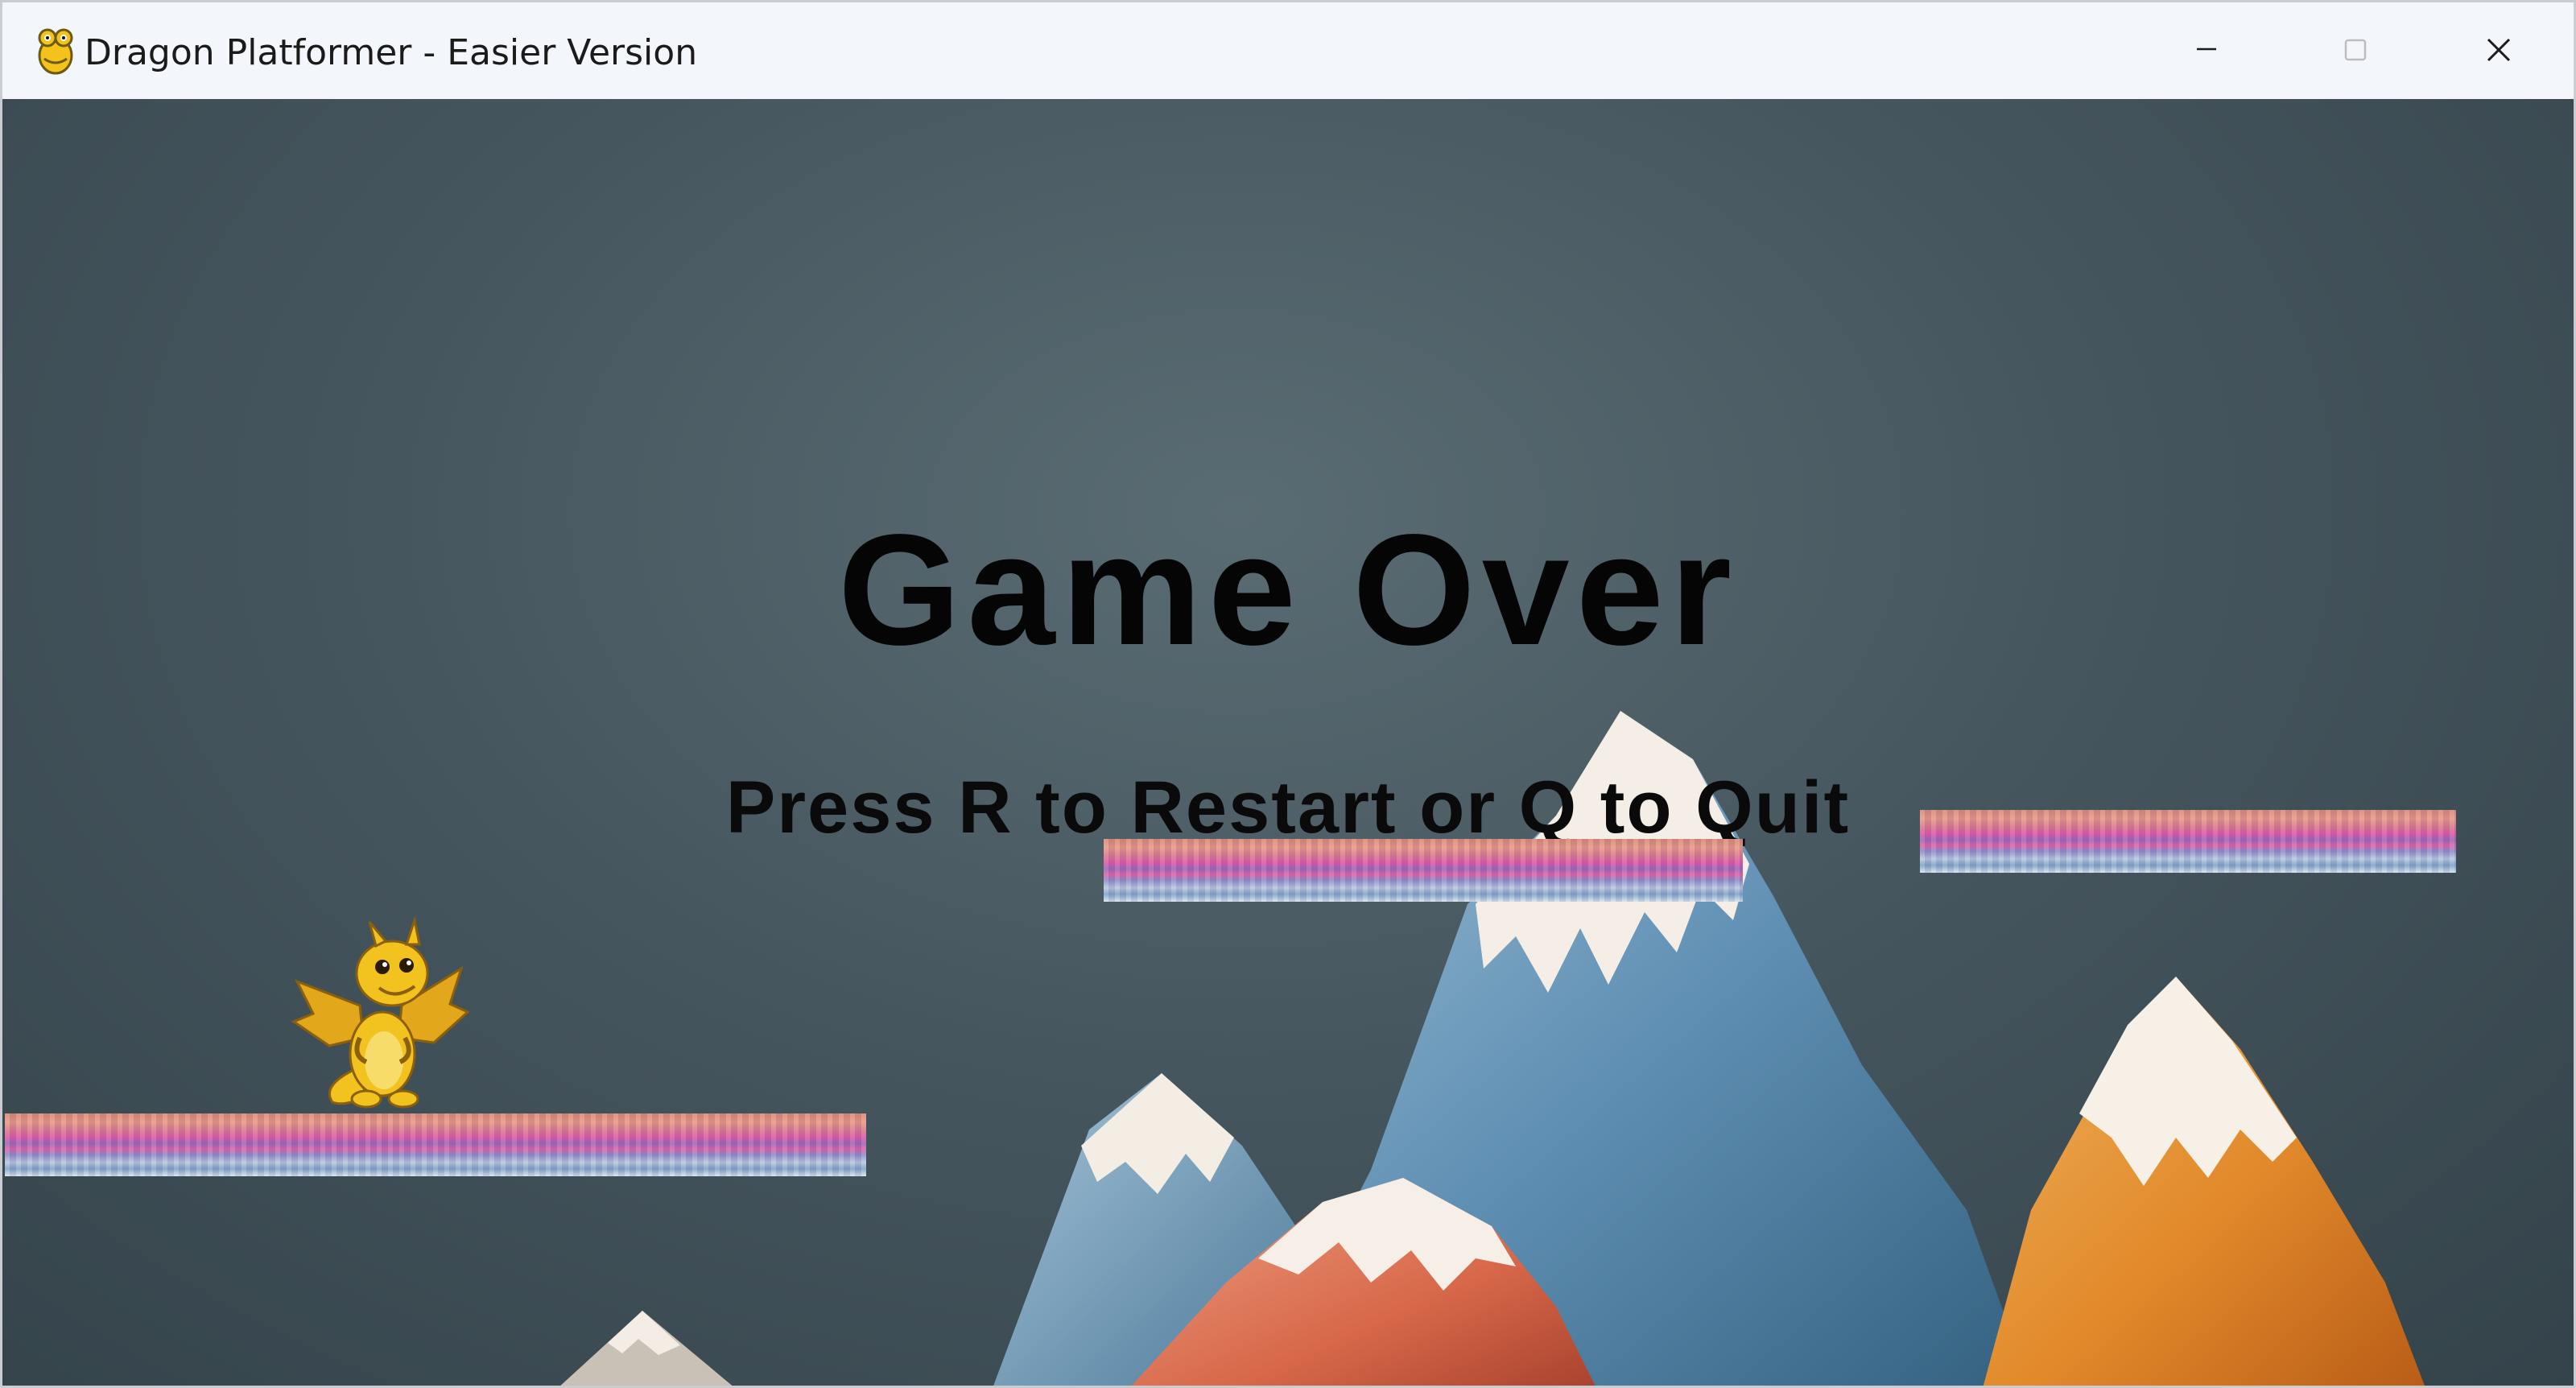 This screenshot has width=2576, height=1388. I want to click on app-icon, so click(55, 49).